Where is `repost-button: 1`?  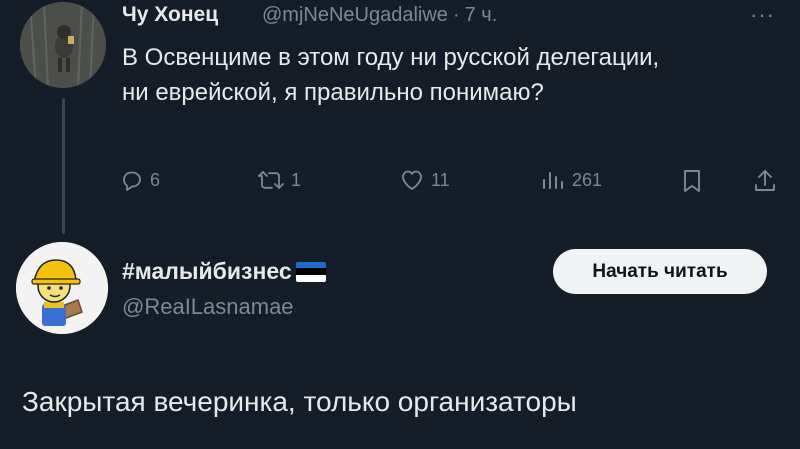
repost-button: 1 is located at coordinates (279, 180).